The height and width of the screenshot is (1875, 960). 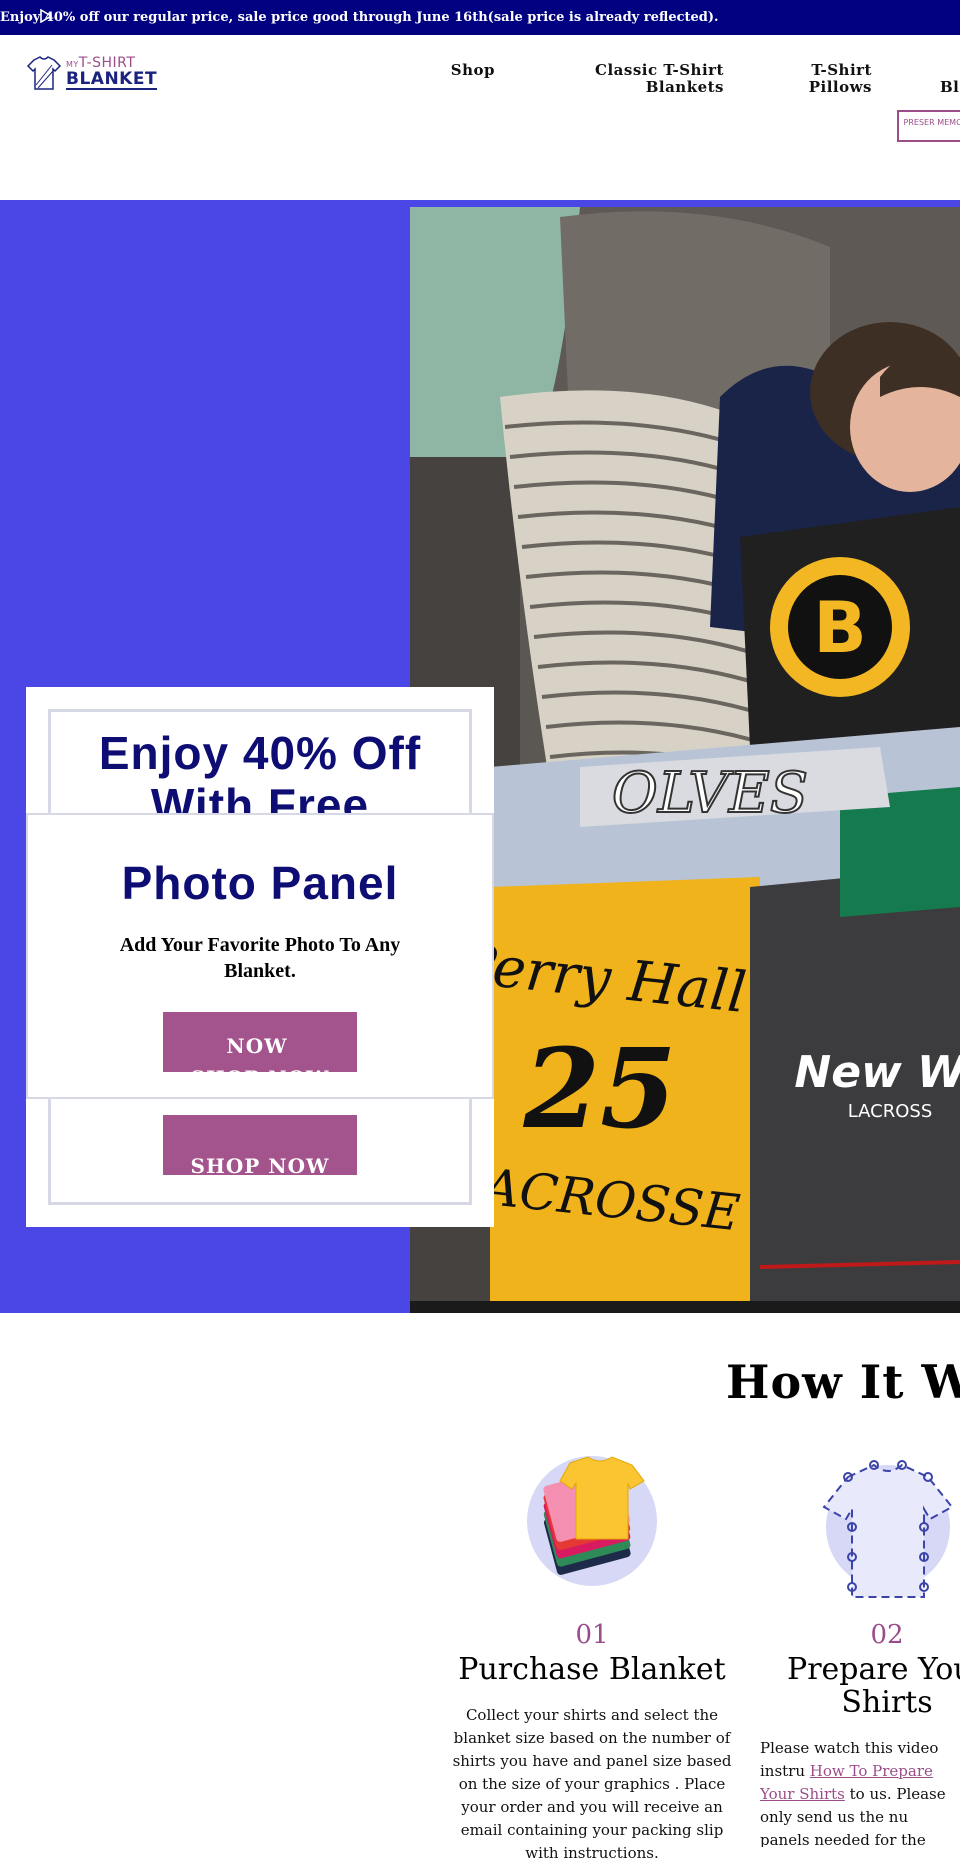 What do you see at coordinates (599, 1088) in the screenshot?
I see `svg-text: 25` at bounding box center [599, 1088].